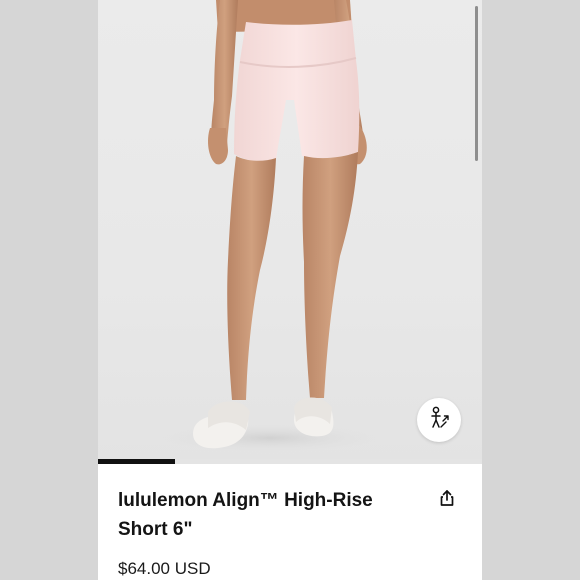 The height and width of the screenshot is (580, 580). What do you see at coordinates (245, 515) in the screenshot?
I see `product-title: lululemon Align™ High-Rise Short 6"` at bounding box center [245, 515].